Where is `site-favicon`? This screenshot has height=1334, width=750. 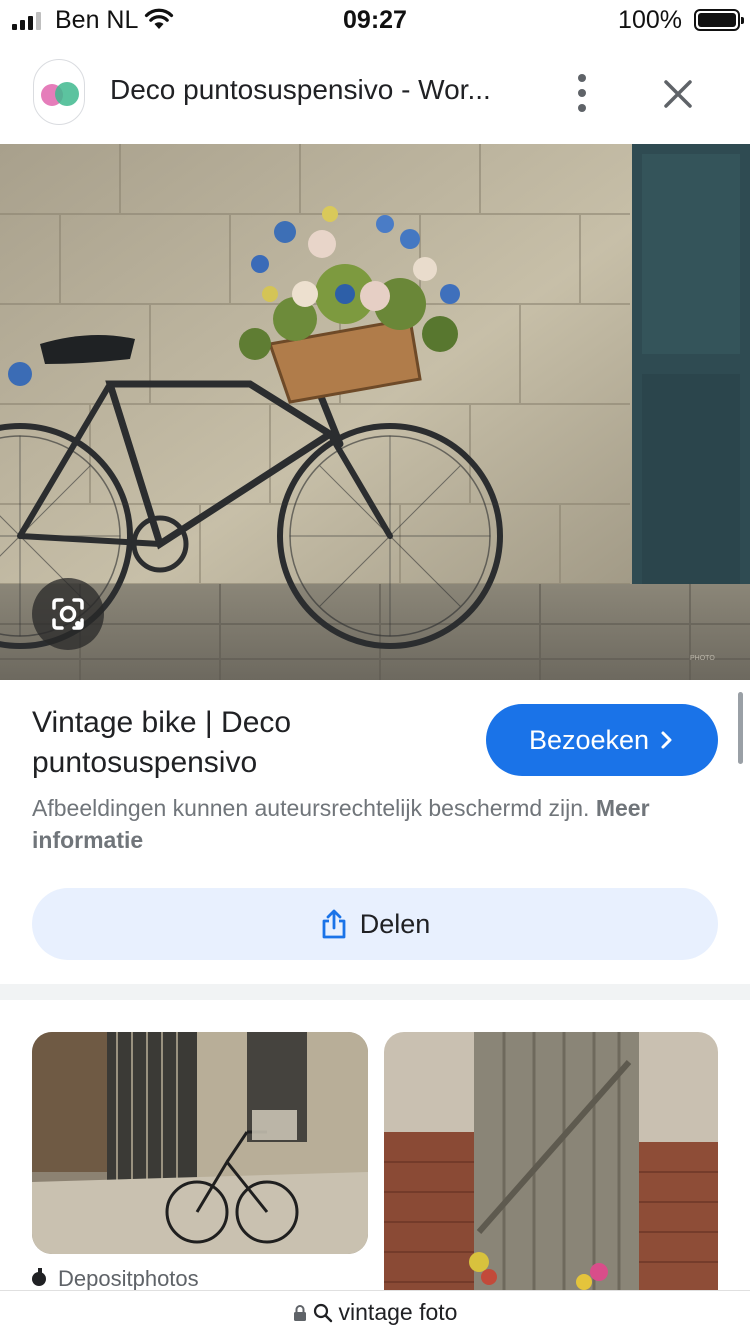
site-favicon is located at coordinates (59, 92).